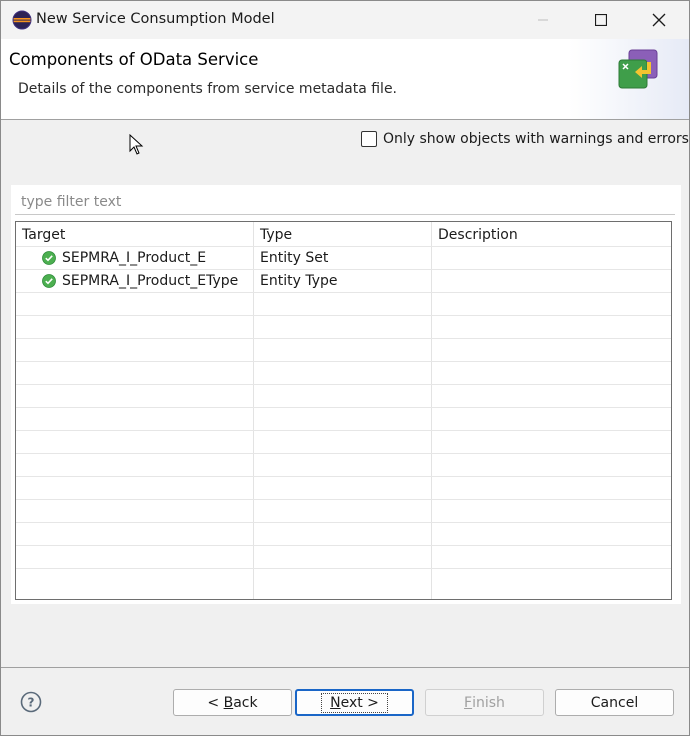 The width and height of the screenshot is (690, 736). I want to click on title-bar: New Service Consumption Model, so click(345, 20).